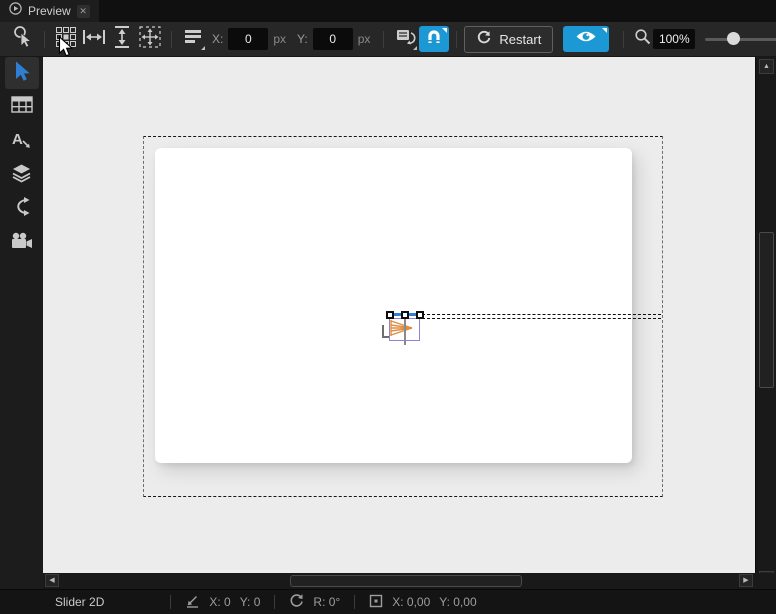  I want to click on fit-width-icon, so click(94, 39).